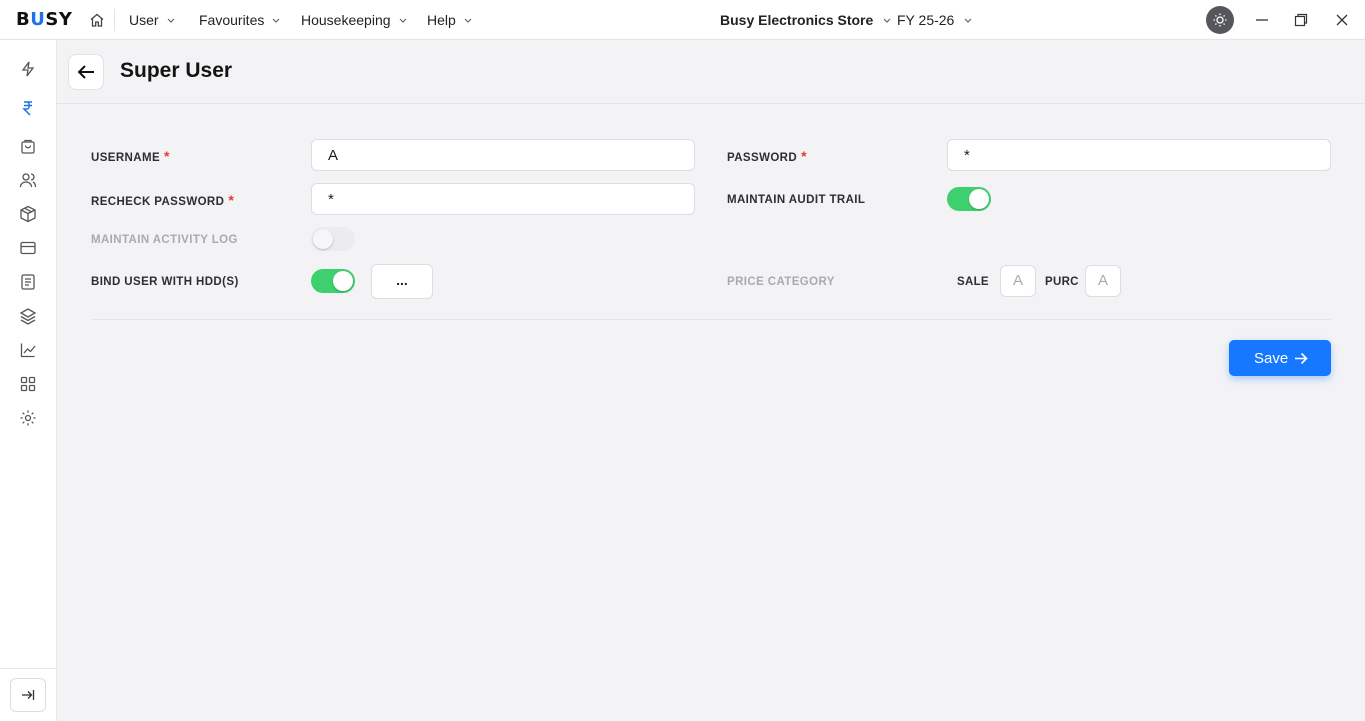 This screenshot has width=1365, height=721. What do you see at coordinates (503, 155) in the screenshot?
I see `username-input` at bounding box center [503, 155].